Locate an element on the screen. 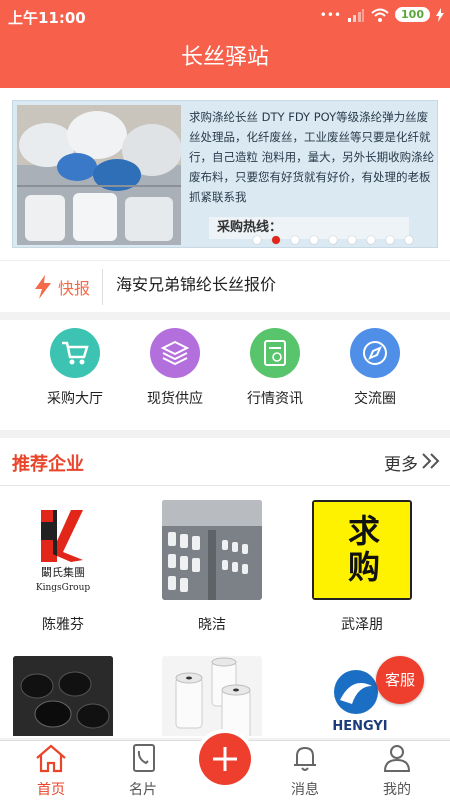 This screenshot has height=800, width=450. tab-label: 我的 is located at coordinates (397, 790).